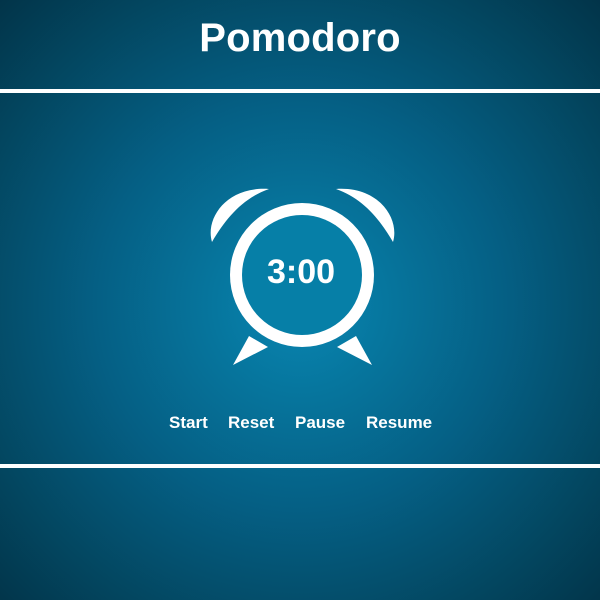 The image size is (600, 600). What do you see at coordinates (301, 272) in the screenshot?
I see `timer-display: 3:00` at bounding box center [301, 272].